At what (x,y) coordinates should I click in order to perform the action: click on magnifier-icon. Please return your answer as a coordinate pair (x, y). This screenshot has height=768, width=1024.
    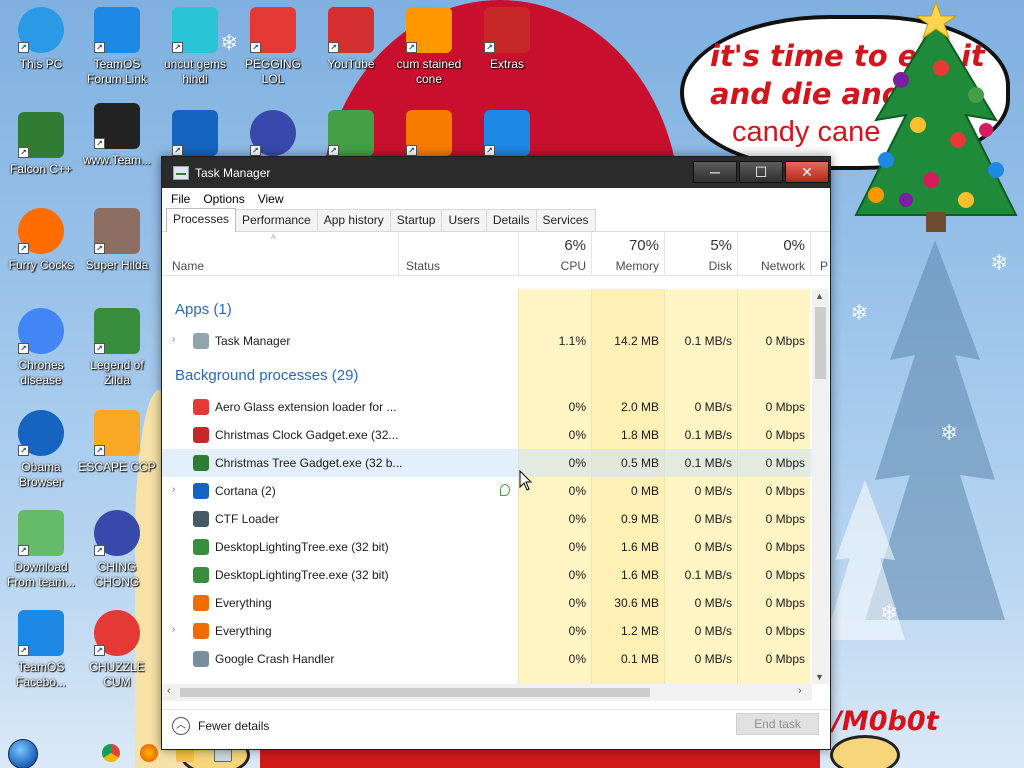
    Looking at the image, I should click on (201, 631).